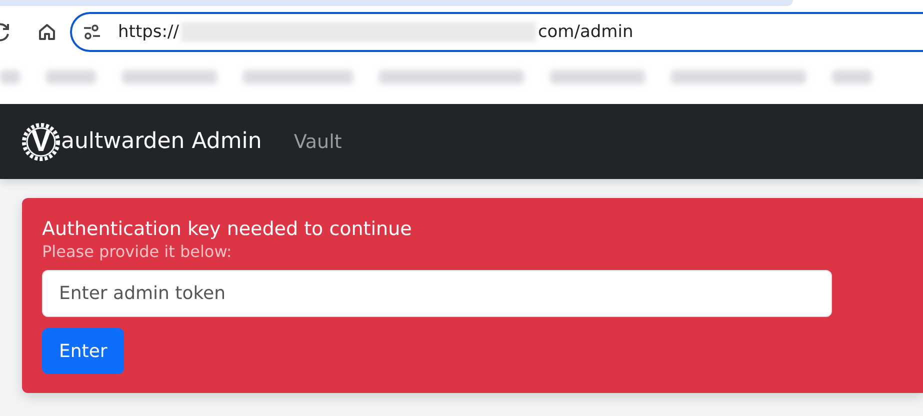 The width and height of the screenshot is (923, 416). I want to click on address-bar: https:// com/admin, so click(496, 32).